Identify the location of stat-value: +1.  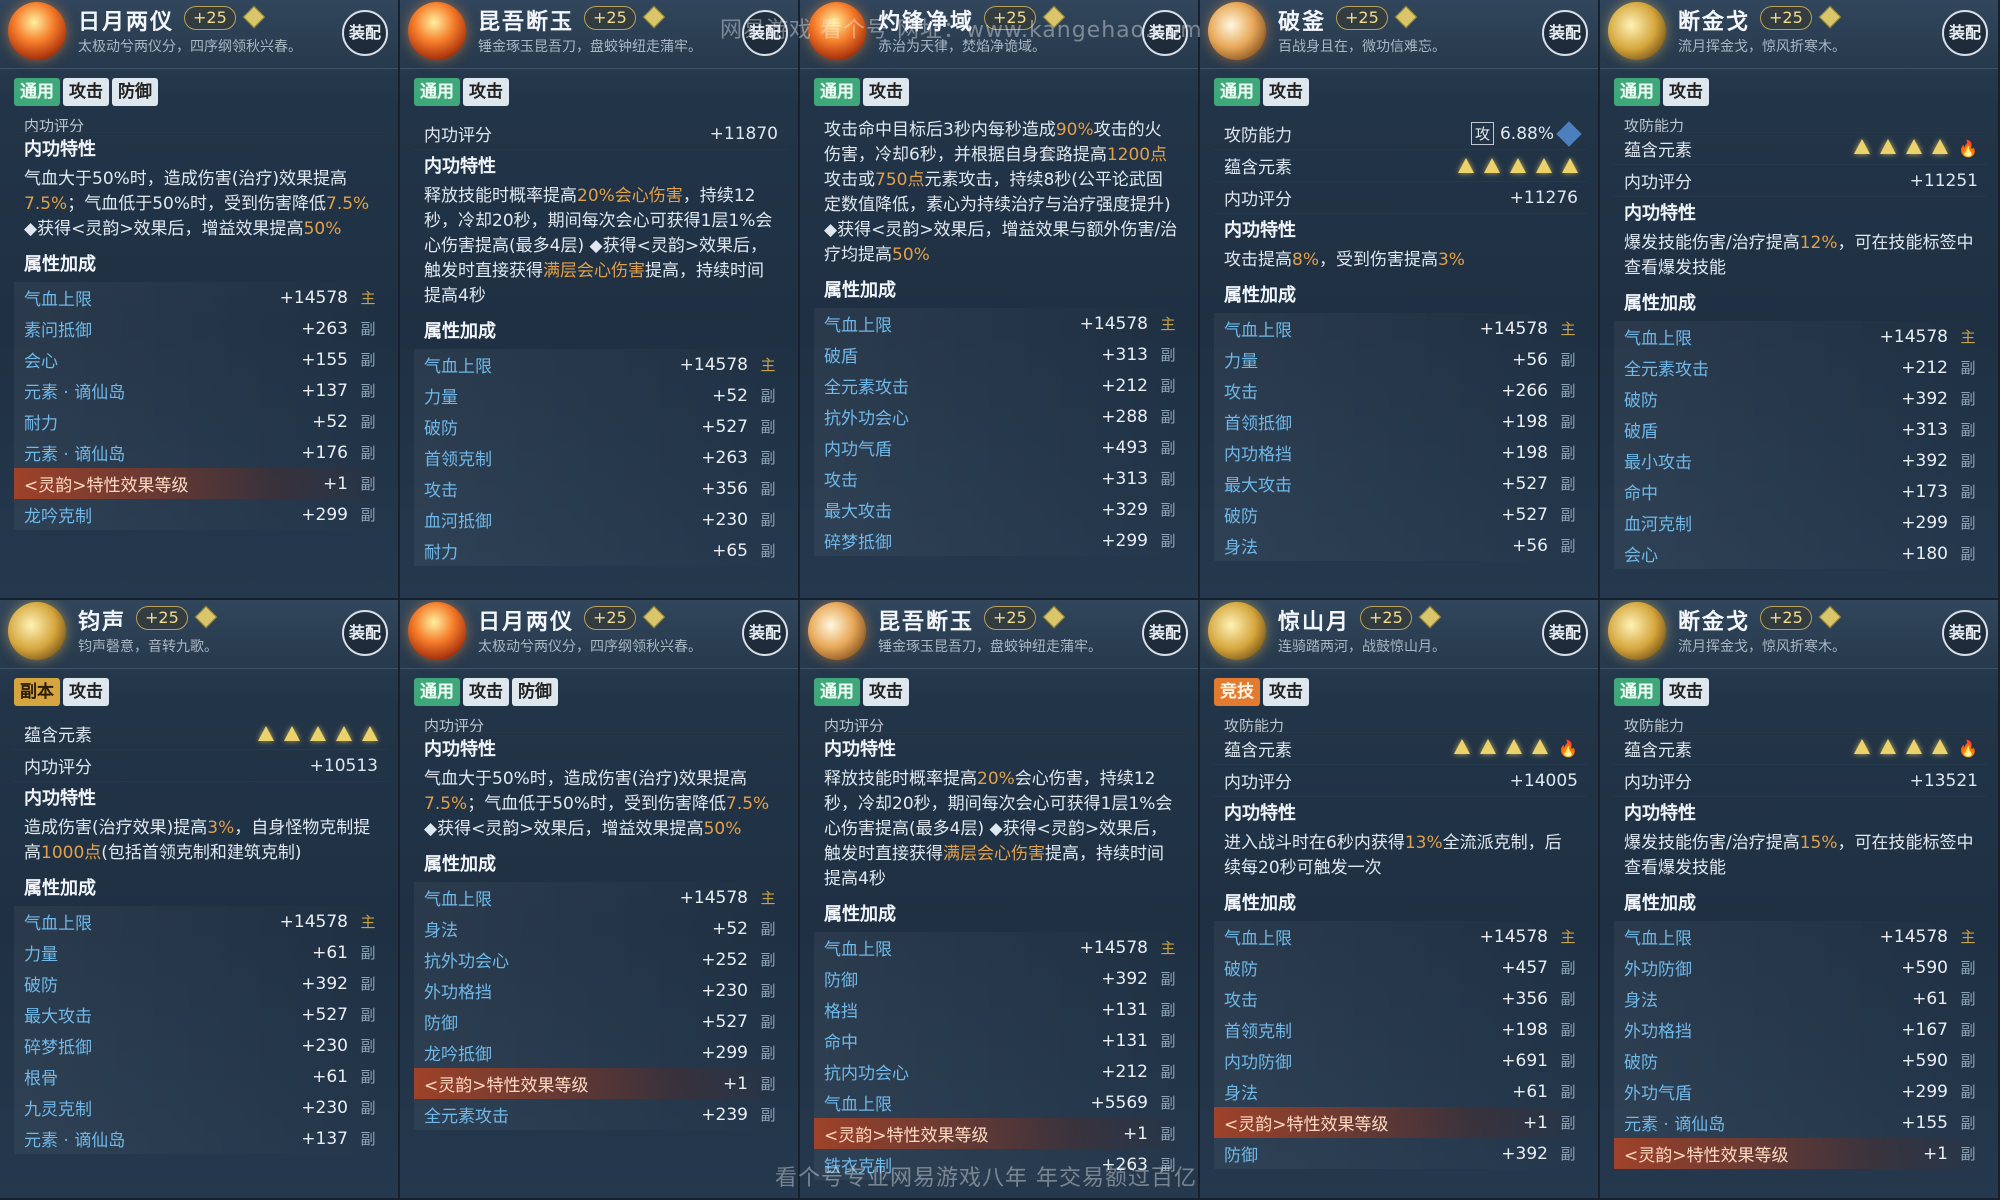
(1135, 1133).